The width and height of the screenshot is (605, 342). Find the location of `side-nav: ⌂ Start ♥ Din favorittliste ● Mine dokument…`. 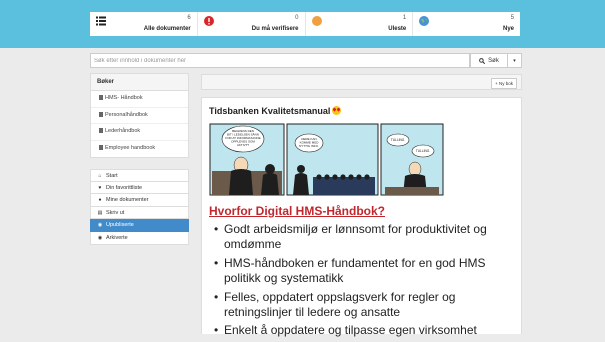

side-nav: ⌂ Start ♥ Din favorittliste ● Mine dokument… is located at coordinates (139, 207).